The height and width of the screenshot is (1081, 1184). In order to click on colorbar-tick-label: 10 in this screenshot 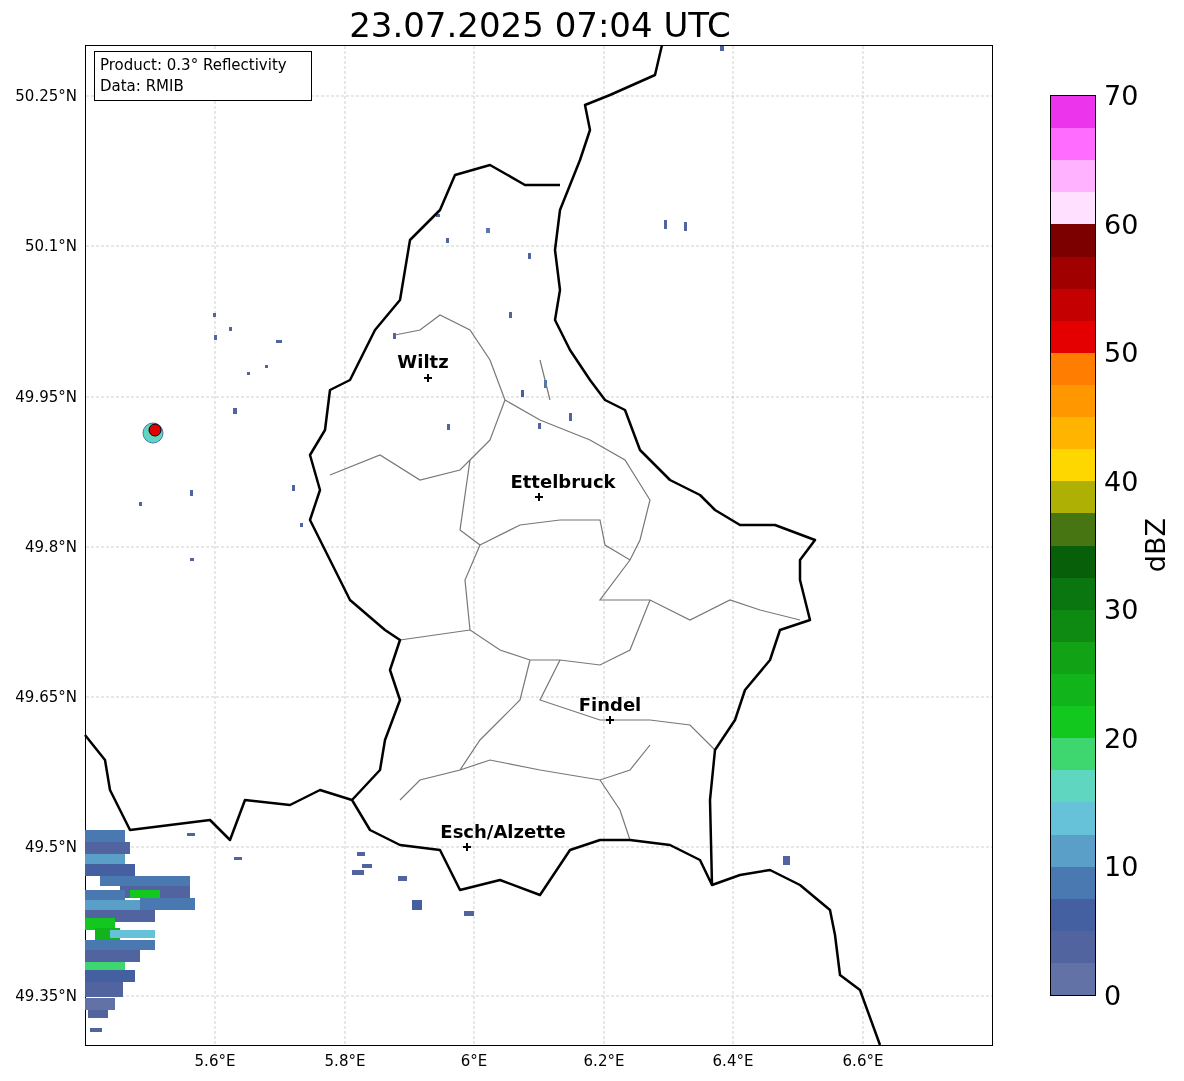, I will do `click(1121, 867)`.